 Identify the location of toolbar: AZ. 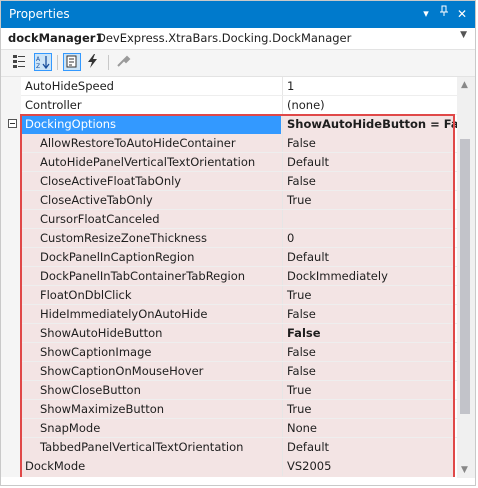
(238, 63).